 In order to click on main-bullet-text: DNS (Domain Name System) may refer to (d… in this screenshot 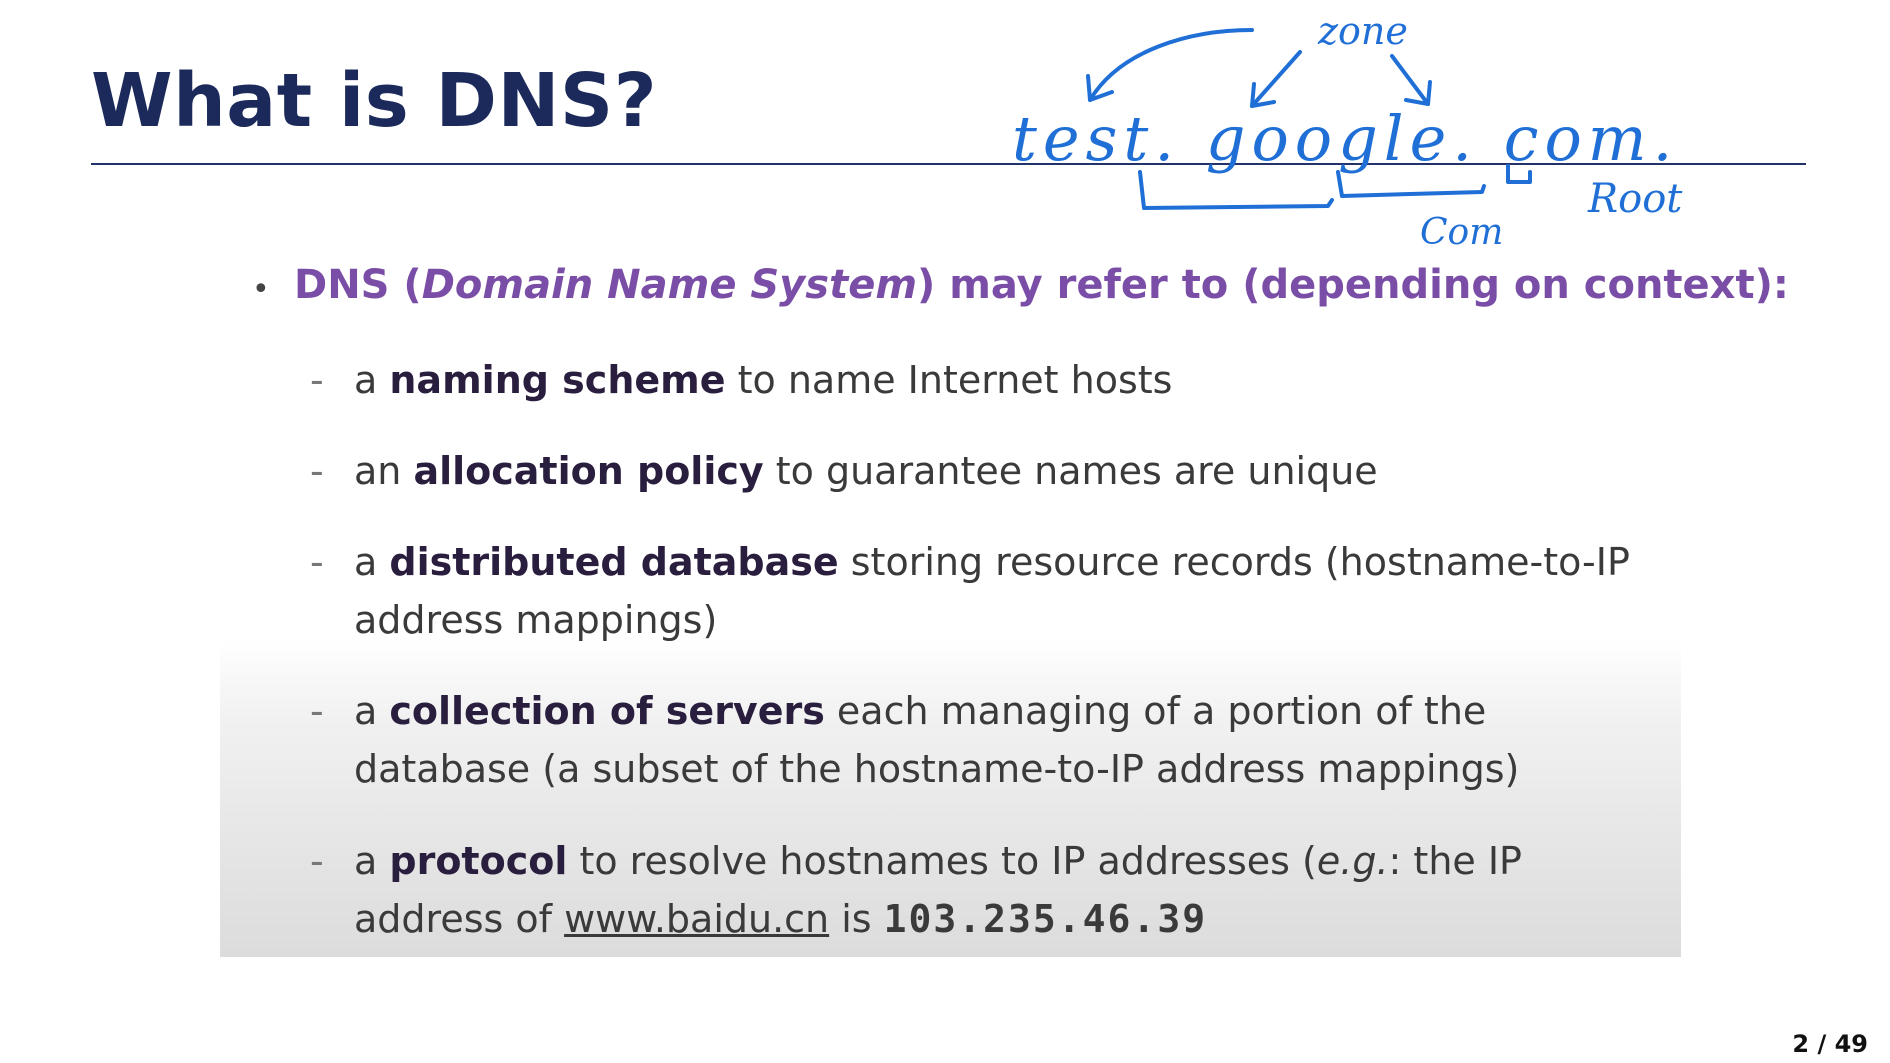, I will do `click(1041, 285)`.